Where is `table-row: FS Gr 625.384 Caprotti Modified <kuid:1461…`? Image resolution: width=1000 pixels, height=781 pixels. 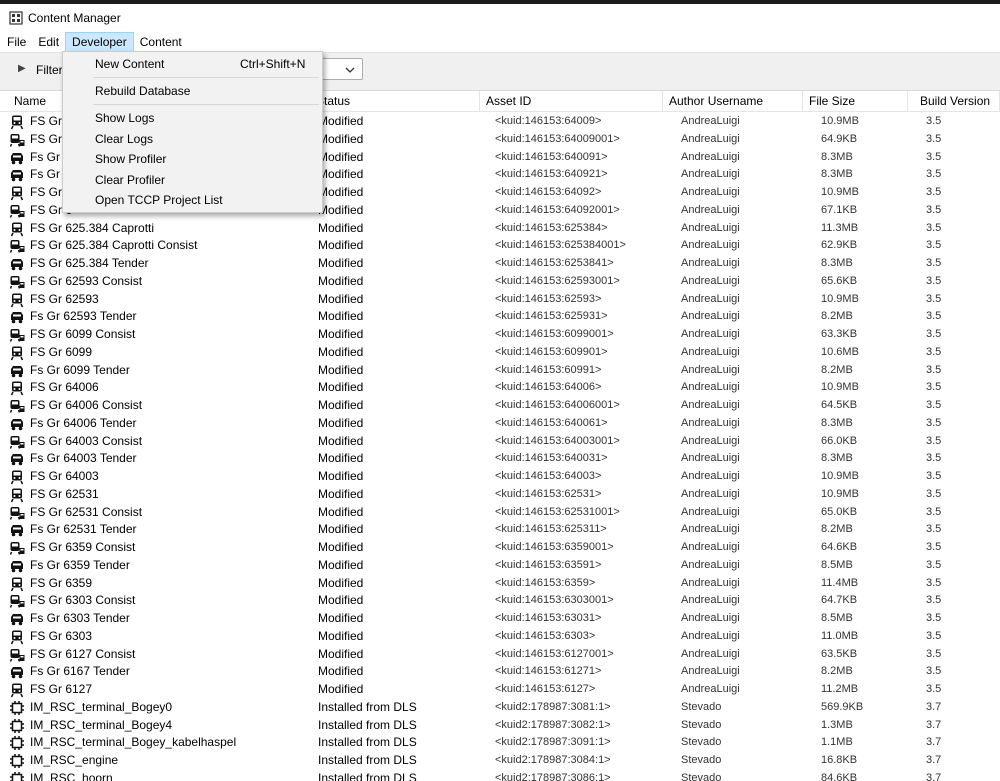
table-row: FS Gr 625.384 Caprotti Modified <kuid:1461… is located at coordinates (500, 229).